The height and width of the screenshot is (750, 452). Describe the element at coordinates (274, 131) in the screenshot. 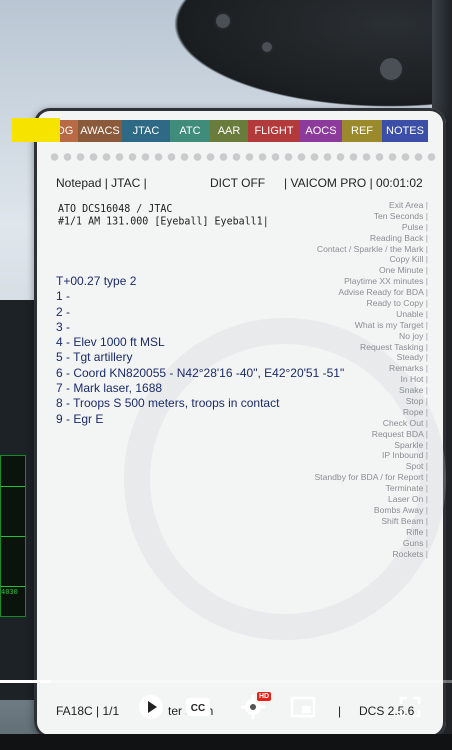

I see `tab-flight: FLIGHT` at that location.